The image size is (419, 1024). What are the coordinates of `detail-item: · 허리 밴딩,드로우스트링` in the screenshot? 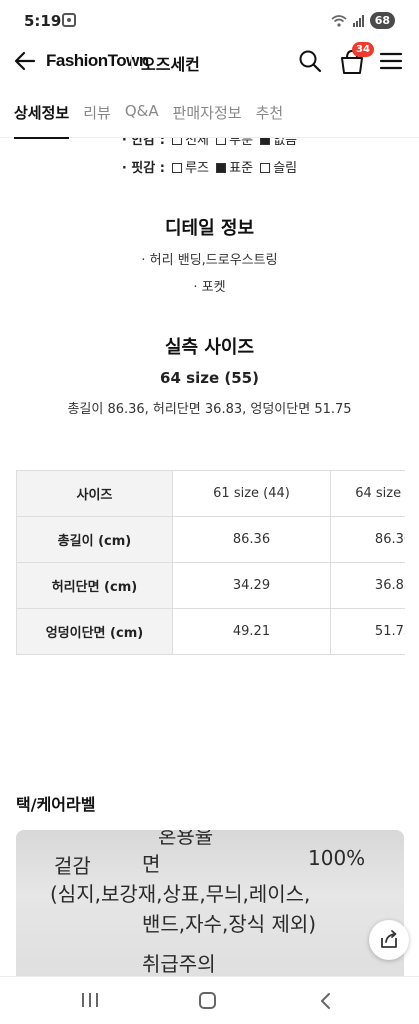 It's located at (209, 260).